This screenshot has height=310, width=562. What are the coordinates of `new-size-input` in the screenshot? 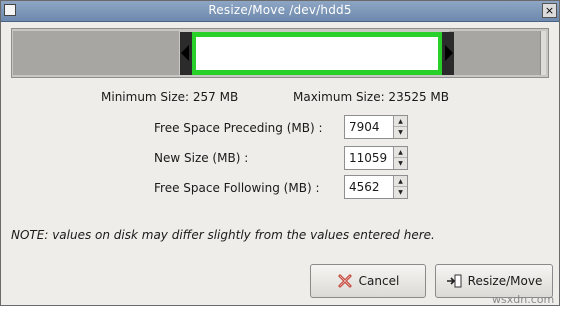 It's located at (371, 158).